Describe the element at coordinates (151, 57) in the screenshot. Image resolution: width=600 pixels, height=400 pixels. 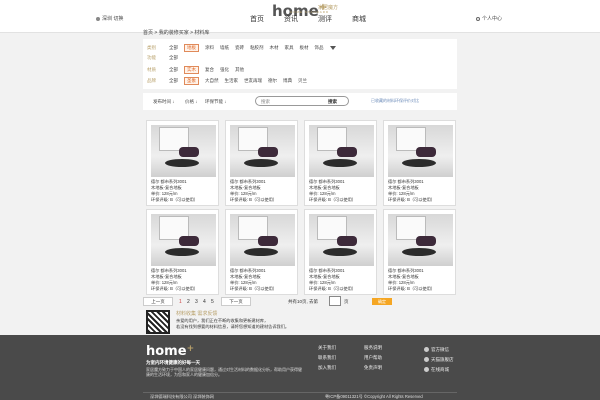
I see `filter-label: 功能` at that location.